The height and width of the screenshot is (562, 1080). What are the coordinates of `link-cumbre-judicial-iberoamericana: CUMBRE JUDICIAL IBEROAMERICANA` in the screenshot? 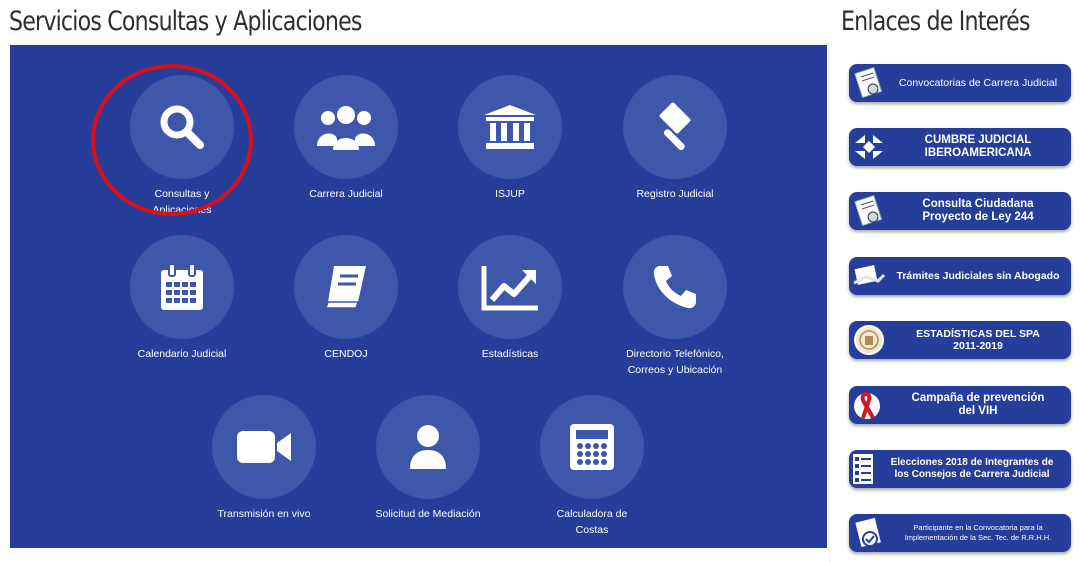 It's located at (960, 147).